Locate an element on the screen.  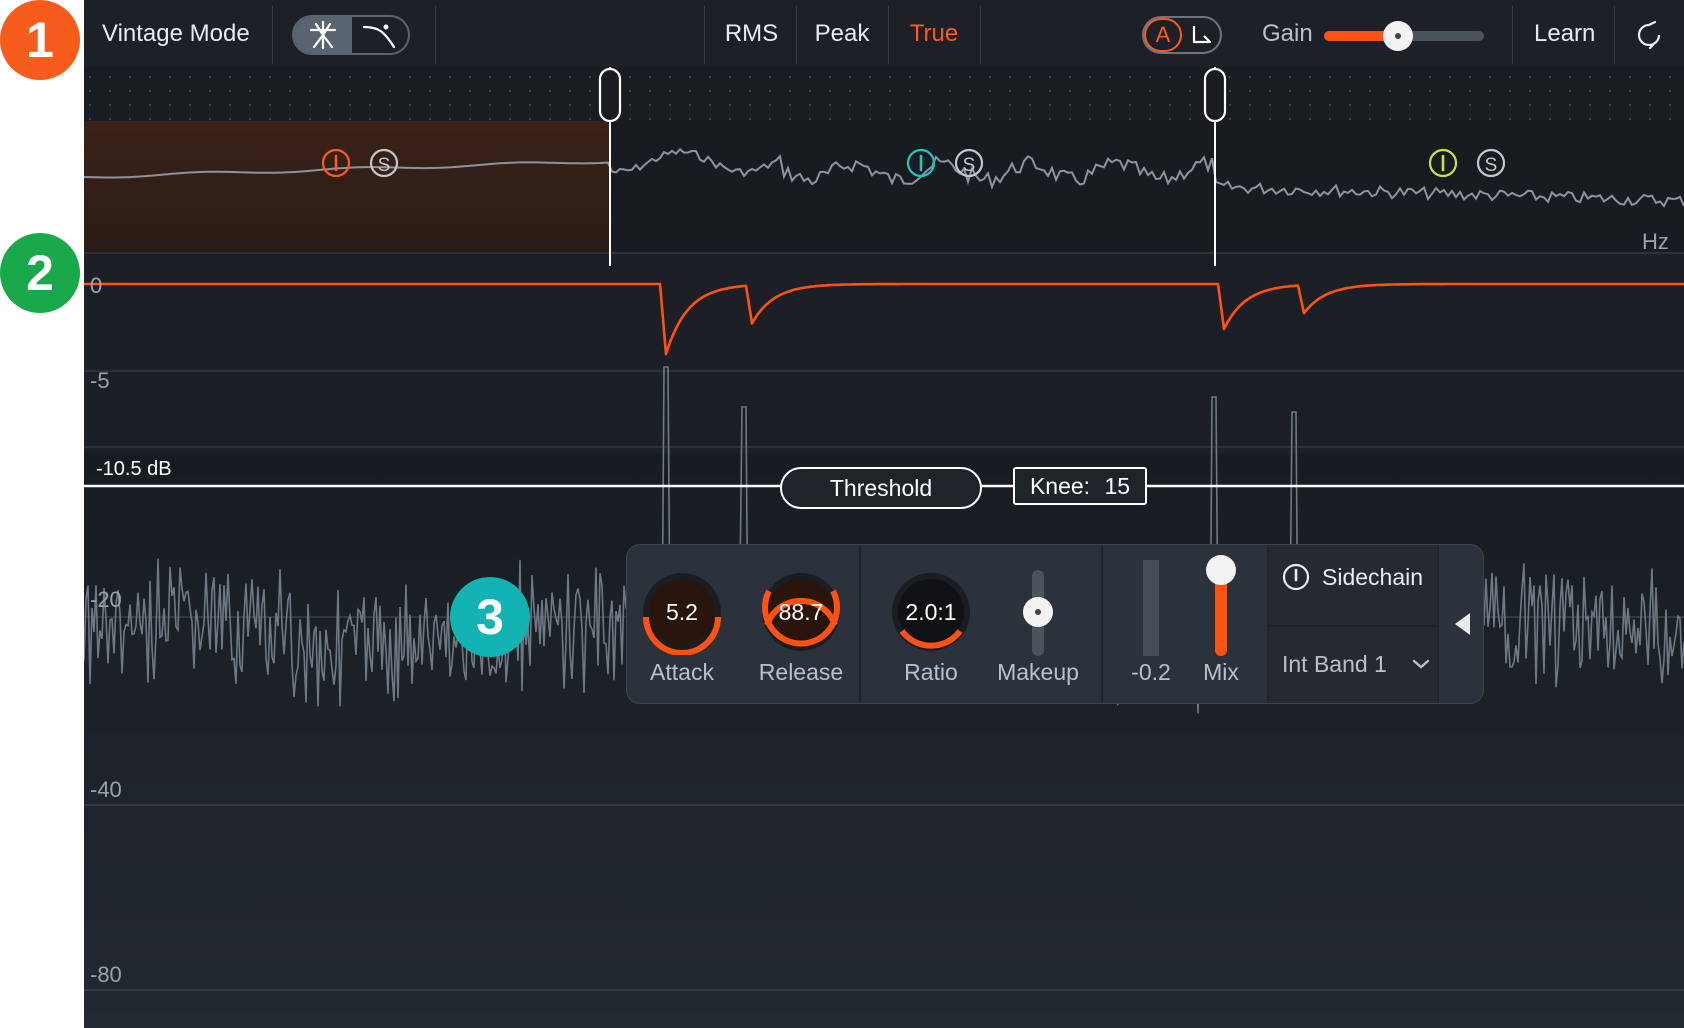
gr-tick-minus5: -5 is located at coordinates (100, 380).